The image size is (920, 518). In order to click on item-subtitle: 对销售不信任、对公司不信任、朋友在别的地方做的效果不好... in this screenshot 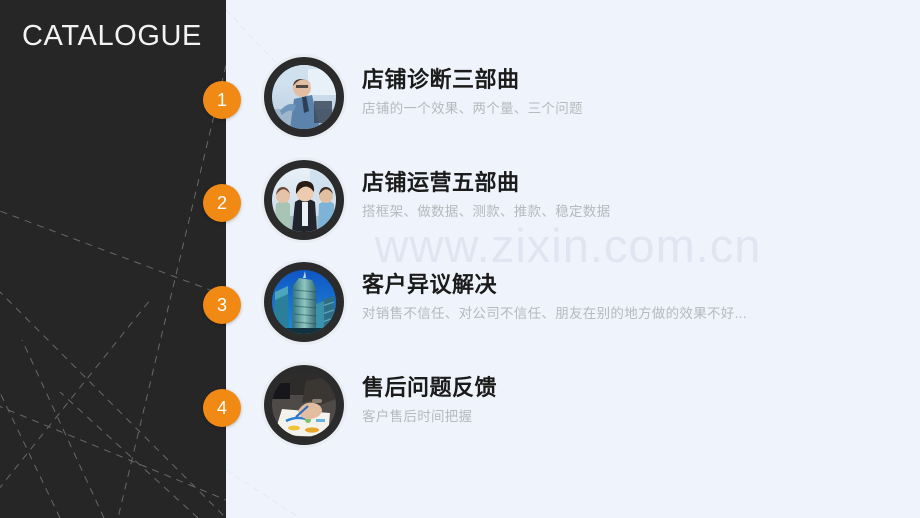, I will do `click(554, 313)`.